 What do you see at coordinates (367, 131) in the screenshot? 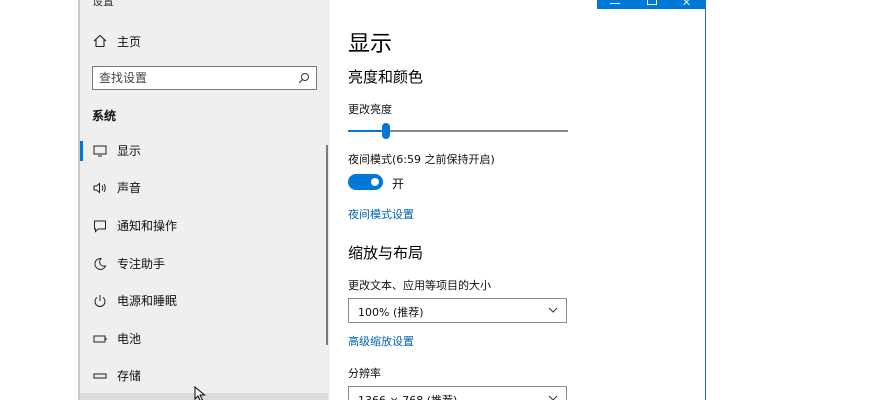
I see `brightness-slider-fill` at bounding box center [367, 131].